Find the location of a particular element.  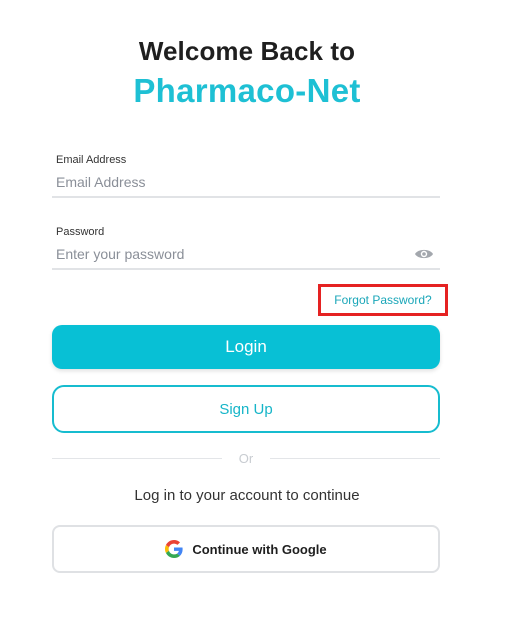

email-label: Email Address is located at coordinates (91, 160).